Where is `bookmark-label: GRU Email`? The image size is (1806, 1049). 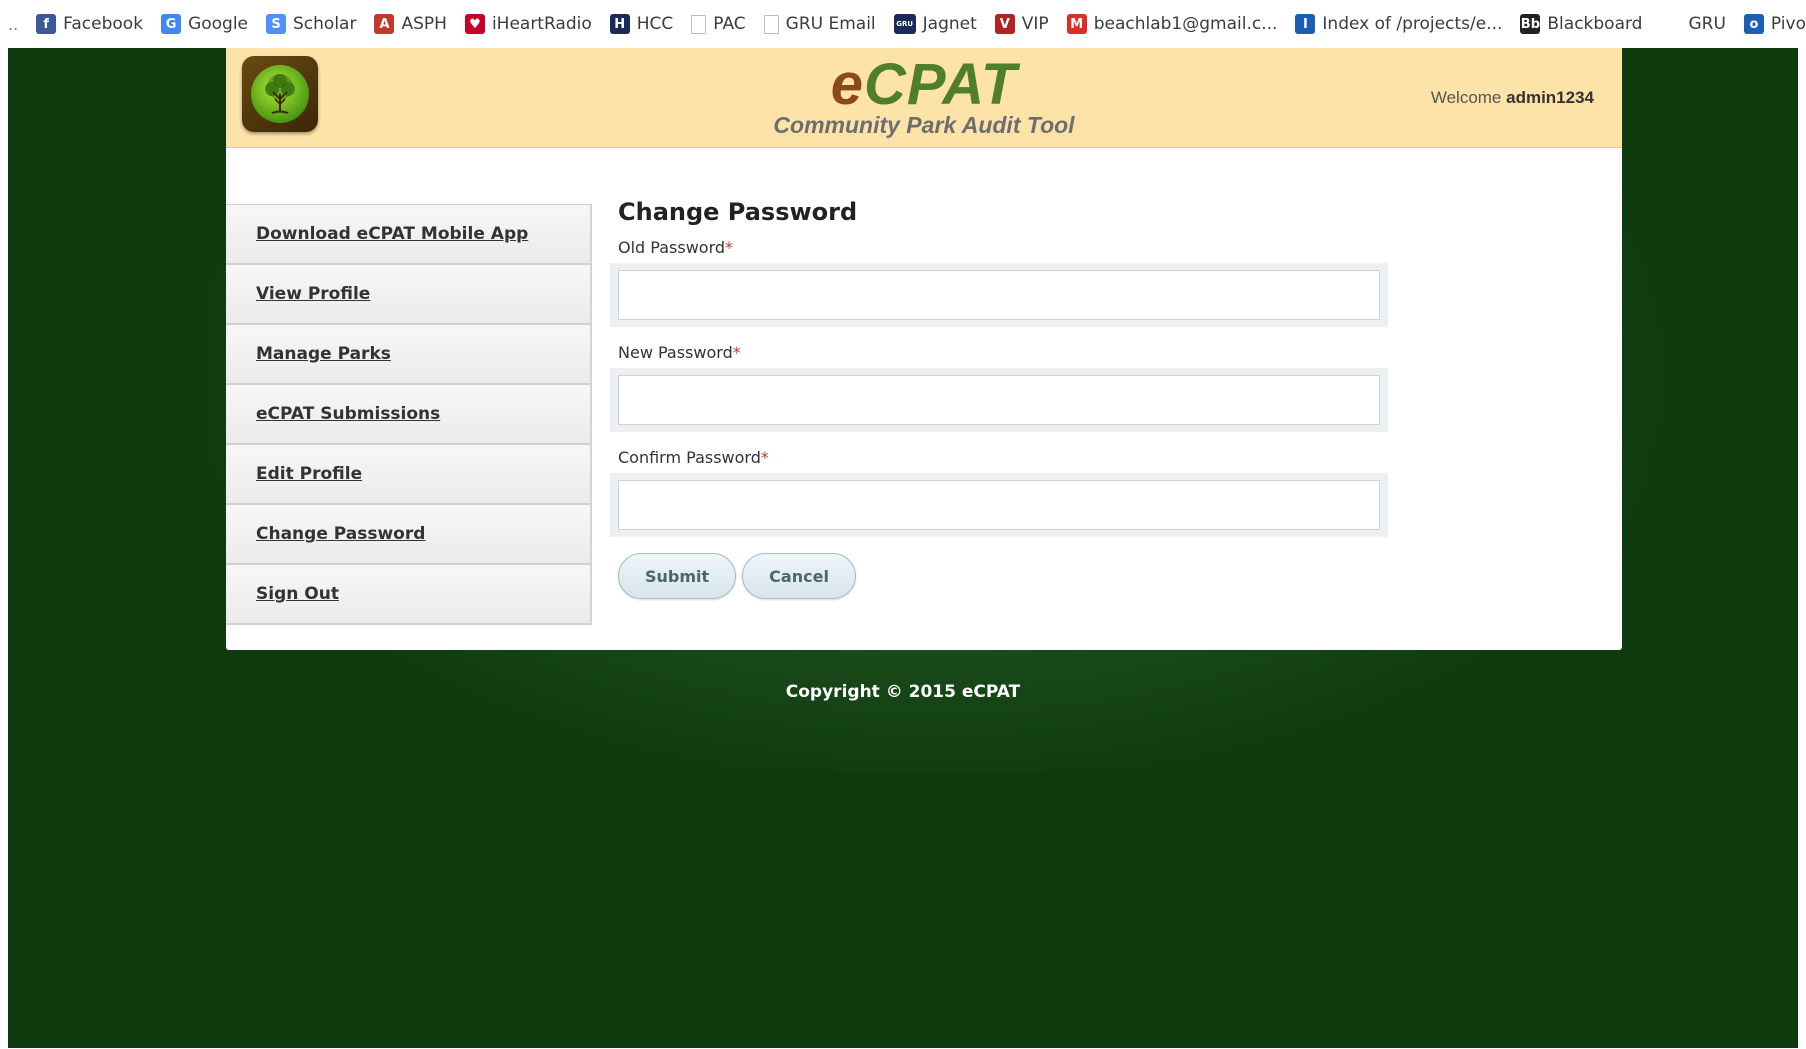
bookmark-label: GRU Email is located at coordinates (830, 24).